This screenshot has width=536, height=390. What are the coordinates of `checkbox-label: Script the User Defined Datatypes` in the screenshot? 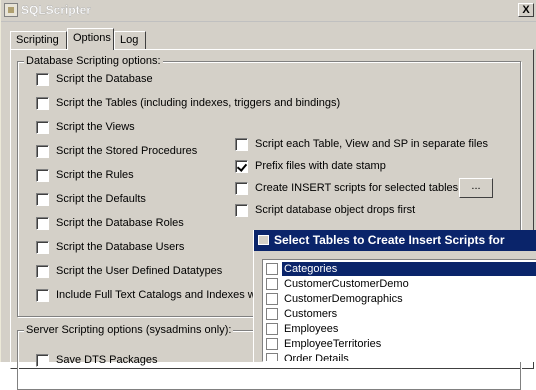 It's located at (139, 271).